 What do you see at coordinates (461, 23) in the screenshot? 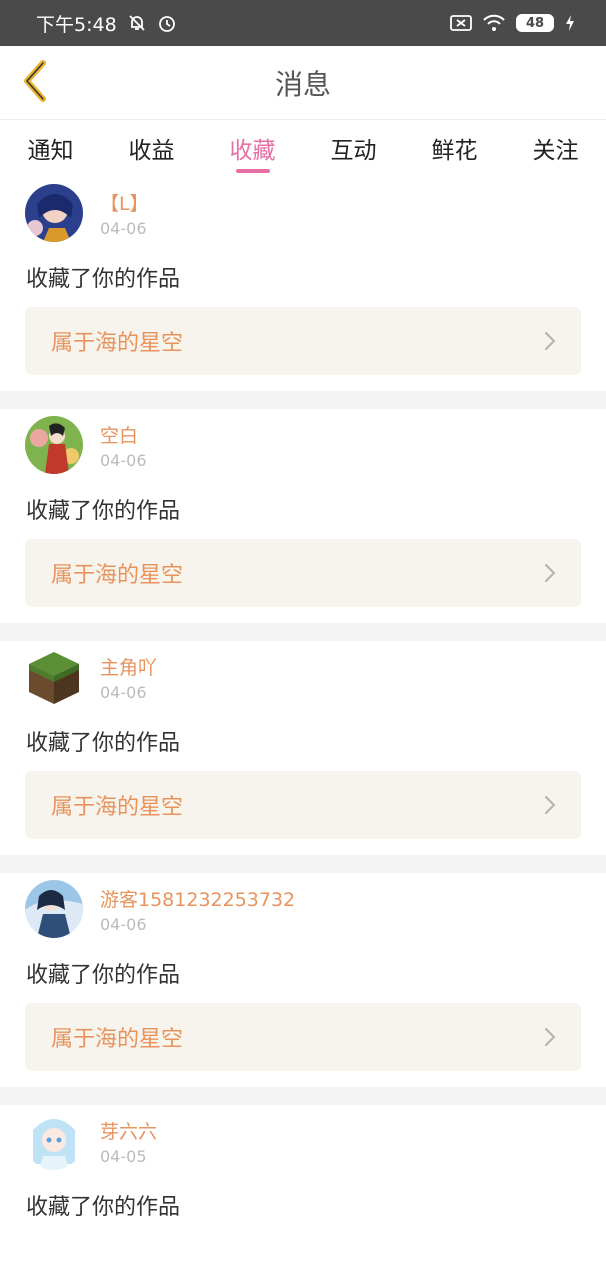
I see `sim-off-icon` at bounding box center [461, 23].